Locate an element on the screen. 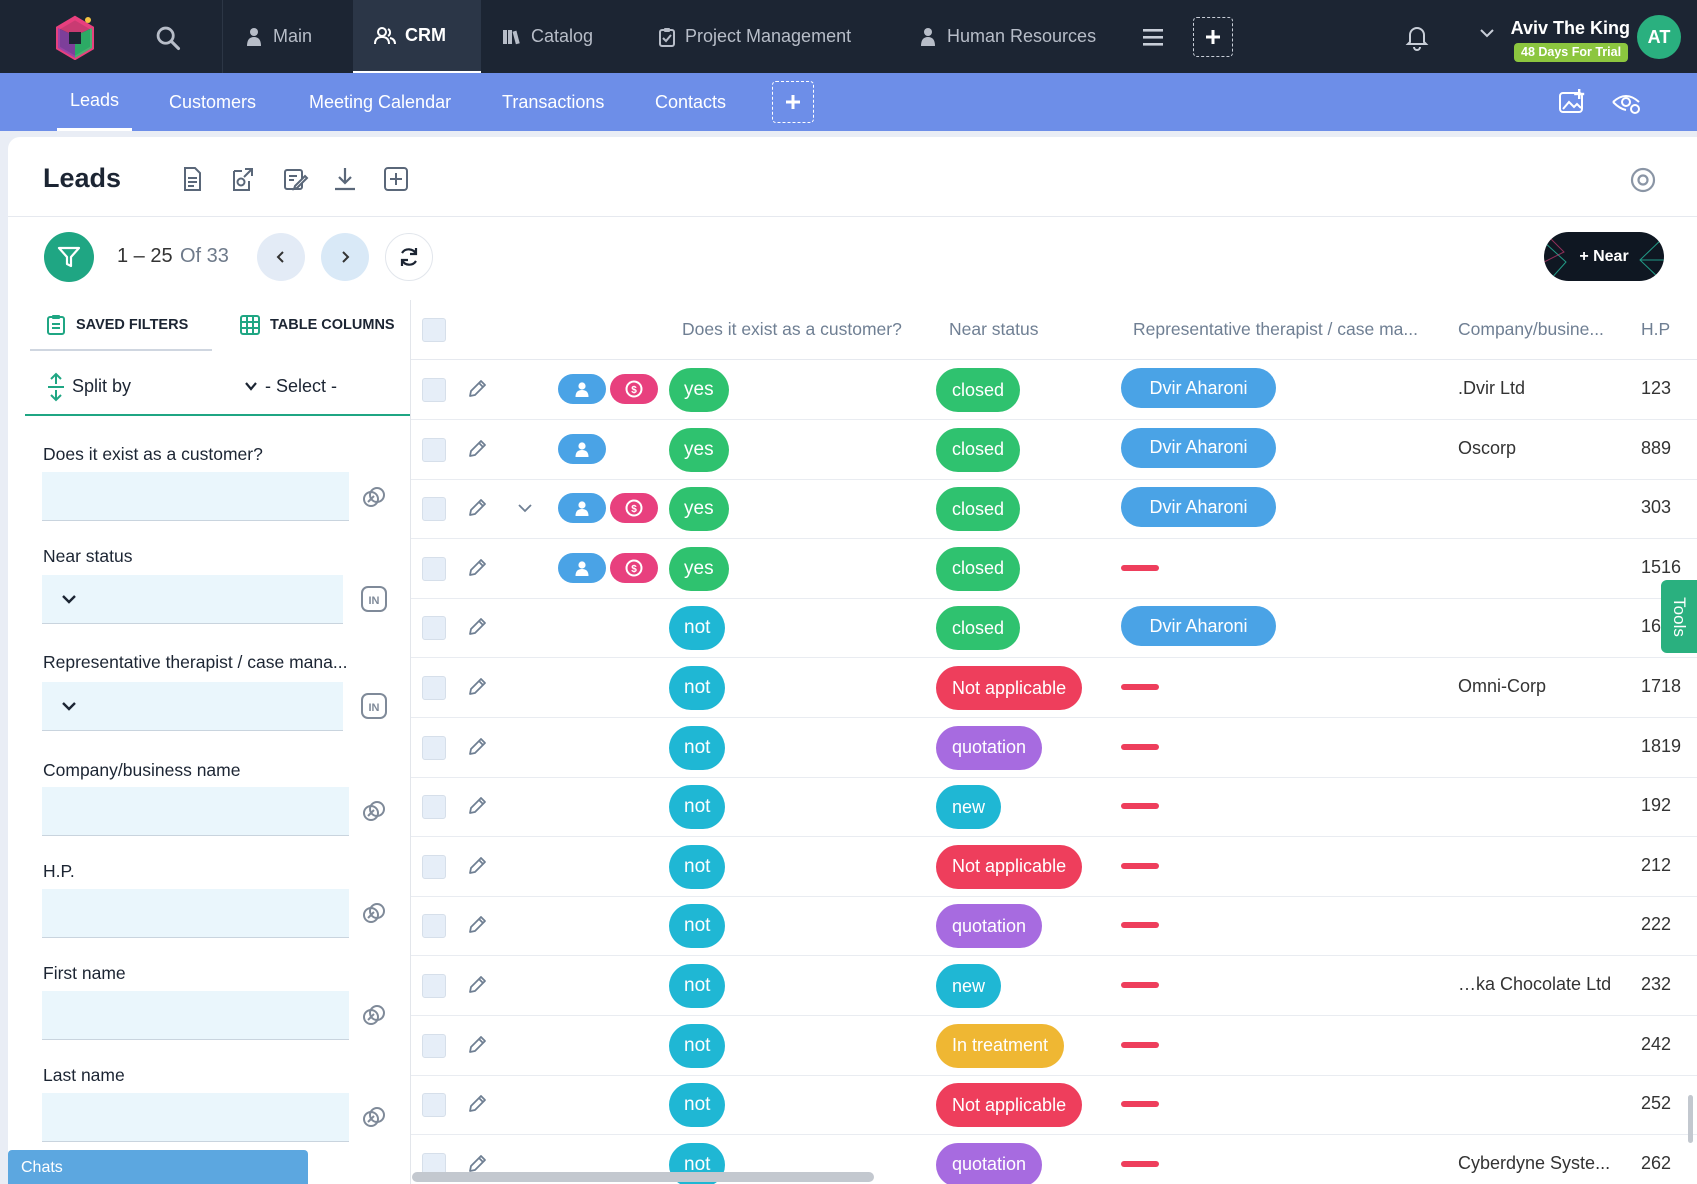 This screenshot has width=1697, height=1184. table-row: not Not applicable 212 is located at coordinates (1054, 867).